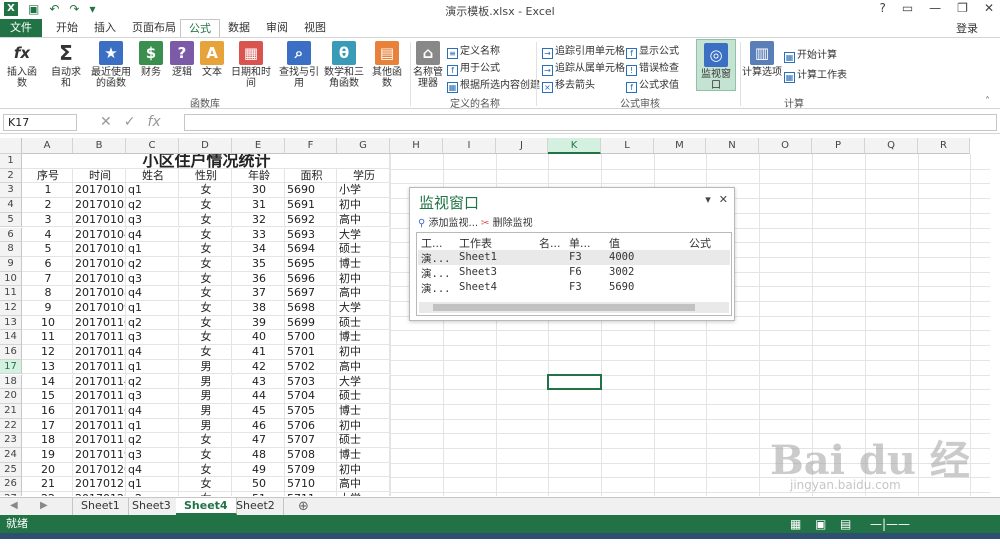  I want to click on sheet-tab-sheet2: Sheet2, so click(256, 506).